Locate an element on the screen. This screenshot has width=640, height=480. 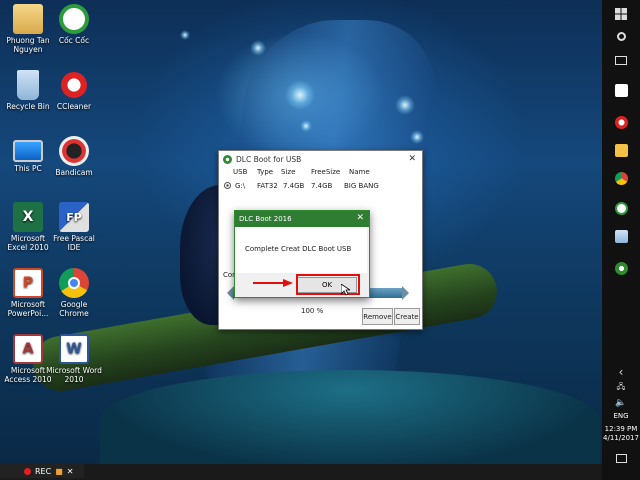
drive-size: 7.4GB is located at coordinates (294, 186).